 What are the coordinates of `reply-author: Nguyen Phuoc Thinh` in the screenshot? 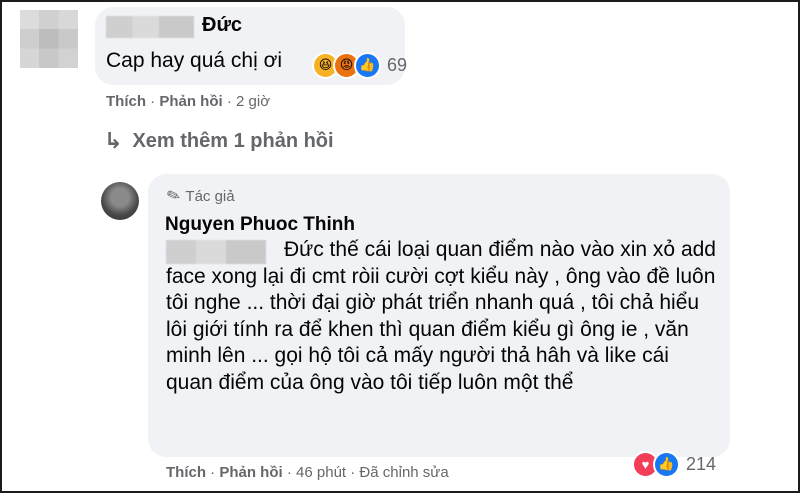 It's located at (260, 225).